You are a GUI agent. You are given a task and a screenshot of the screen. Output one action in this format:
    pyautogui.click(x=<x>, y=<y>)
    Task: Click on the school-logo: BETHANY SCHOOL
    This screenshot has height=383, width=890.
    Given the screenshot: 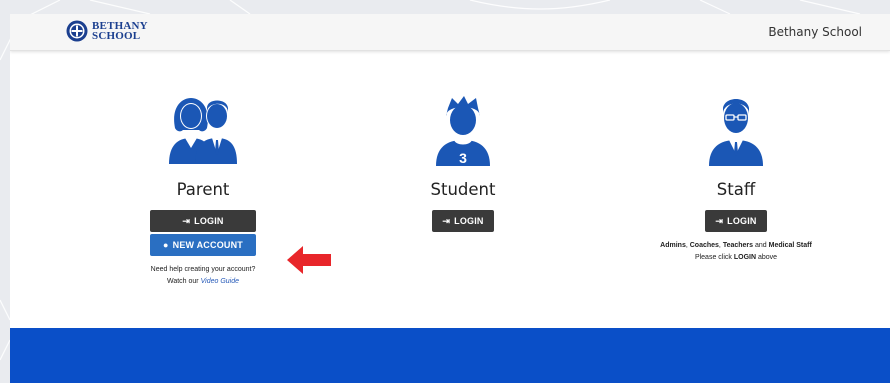 What is the action you would take?
    pyautogui.click(x=107, y=31)
    